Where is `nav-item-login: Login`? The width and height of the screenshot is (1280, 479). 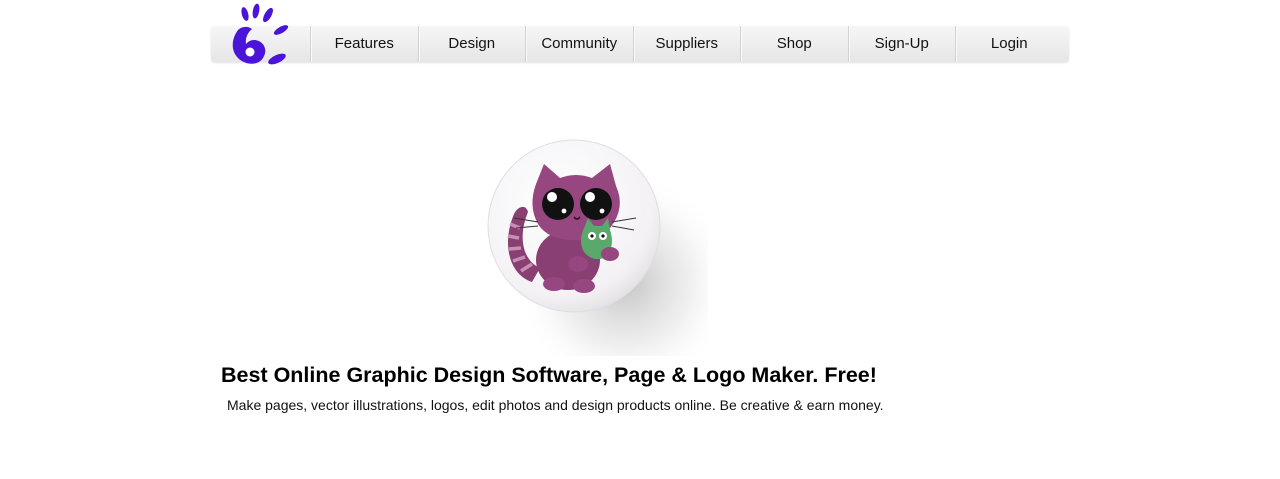 nav-item-login: Login is located at coordinates (1009, 44).